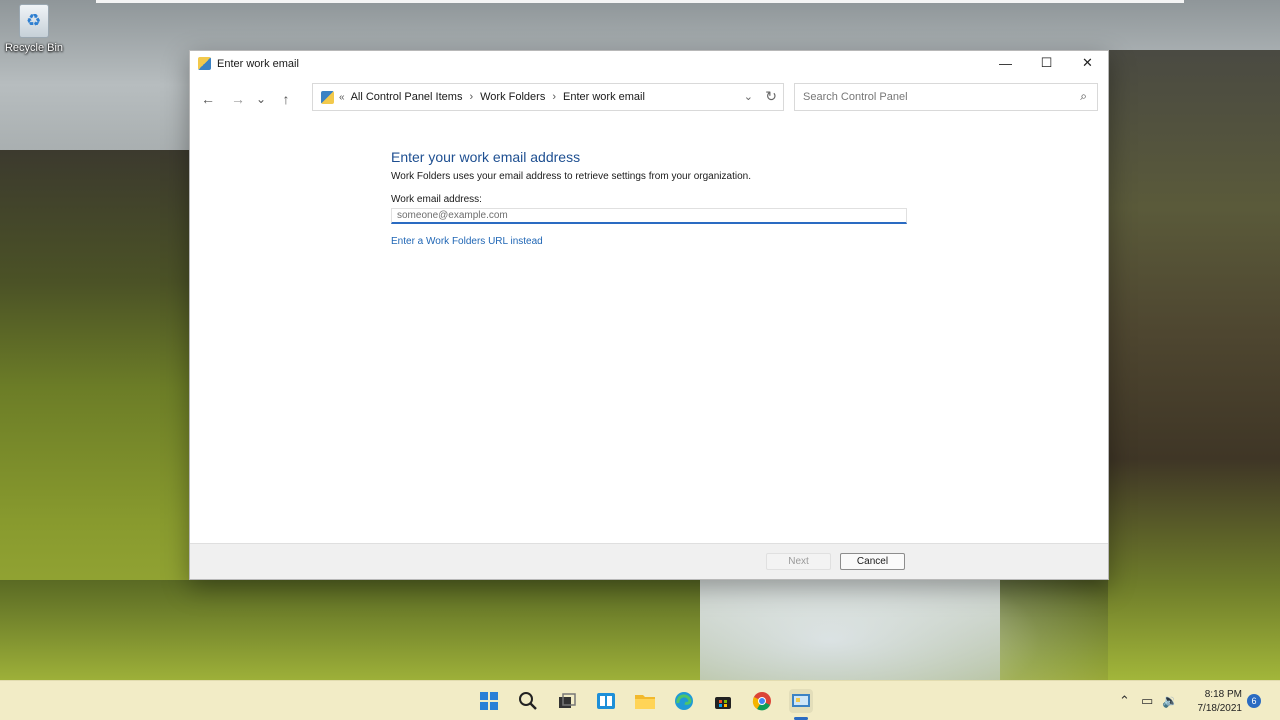 Image resolution: width=1280 pixels, height=720 pixels. Describe the element at coordinates (748, 96) in the screenshot. I see `address-dropdown-icon: ⌄` at that location.